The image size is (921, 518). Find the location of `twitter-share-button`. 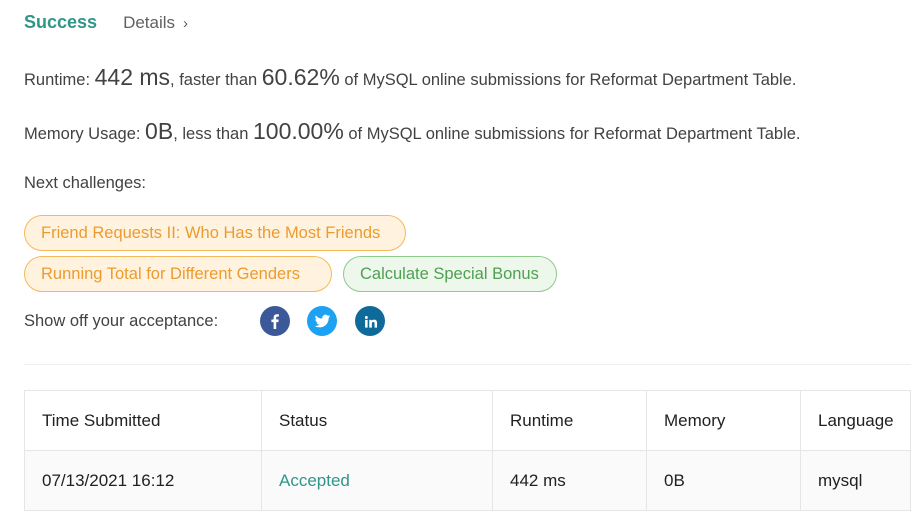

twitter-share-button is located at coordinates (322, 321).